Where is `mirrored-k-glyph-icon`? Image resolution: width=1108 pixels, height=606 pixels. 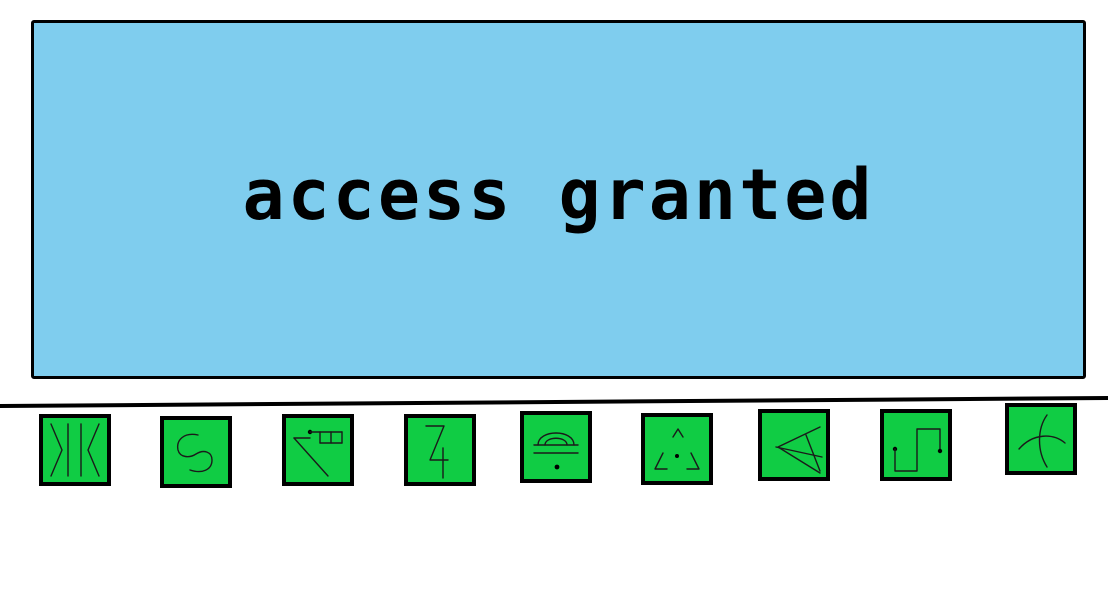 mirrored-k-glyph-icon is located at coordinates (75, 450).